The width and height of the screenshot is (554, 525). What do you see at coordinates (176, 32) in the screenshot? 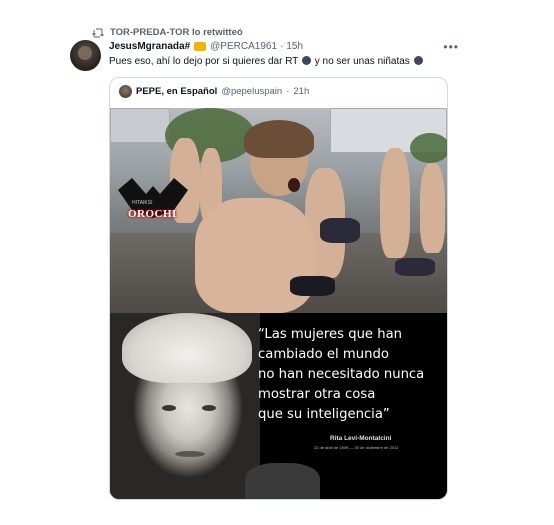
I see `retweet-text: TOR-PREDA-TOR lo retwitteó` at bounding box center [176, 32].